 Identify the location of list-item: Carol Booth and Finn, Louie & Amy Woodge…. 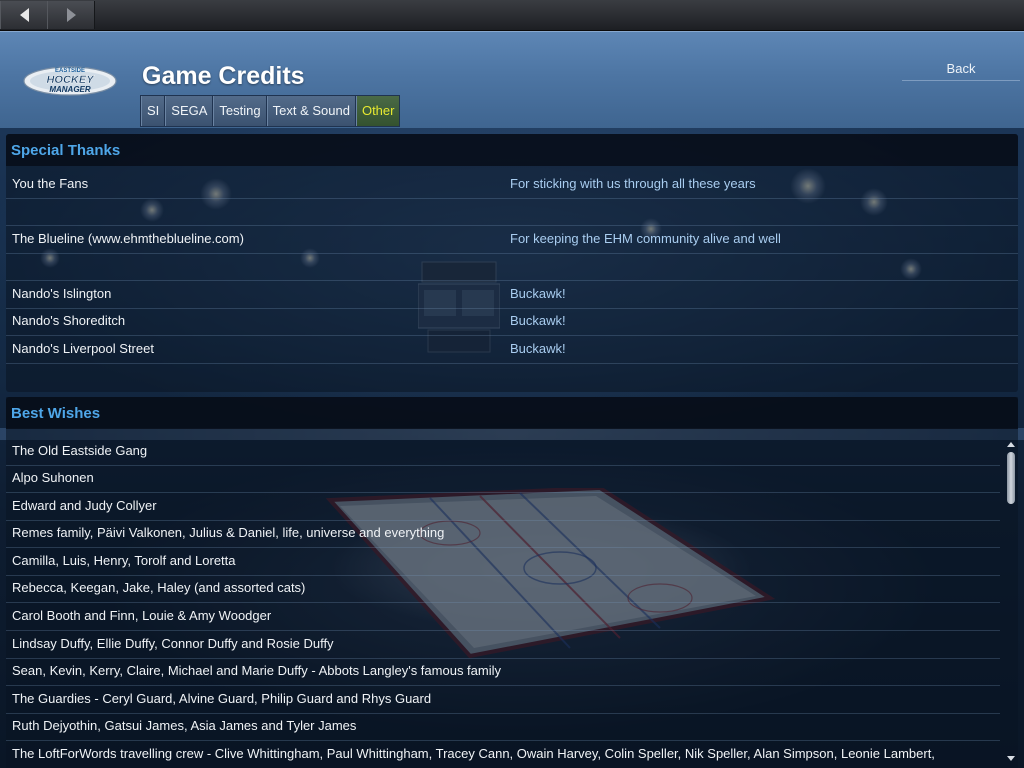
(503, 617).